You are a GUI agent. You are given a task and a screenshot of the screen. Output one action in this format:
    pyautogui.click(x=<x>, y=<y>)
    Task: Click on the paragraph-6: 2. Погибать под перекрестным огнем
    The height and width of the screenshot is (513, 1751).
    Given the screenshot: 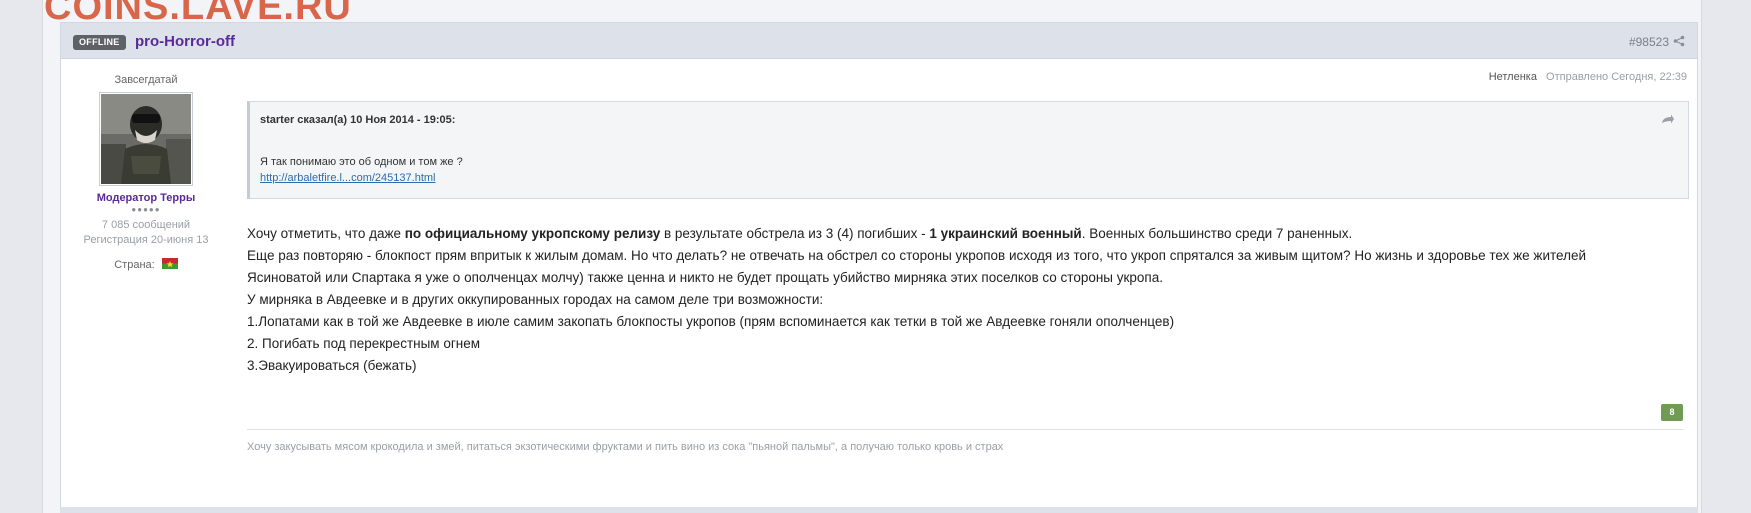 What is the action you would take?
    pyautogui.click(x=363, y=343)
    